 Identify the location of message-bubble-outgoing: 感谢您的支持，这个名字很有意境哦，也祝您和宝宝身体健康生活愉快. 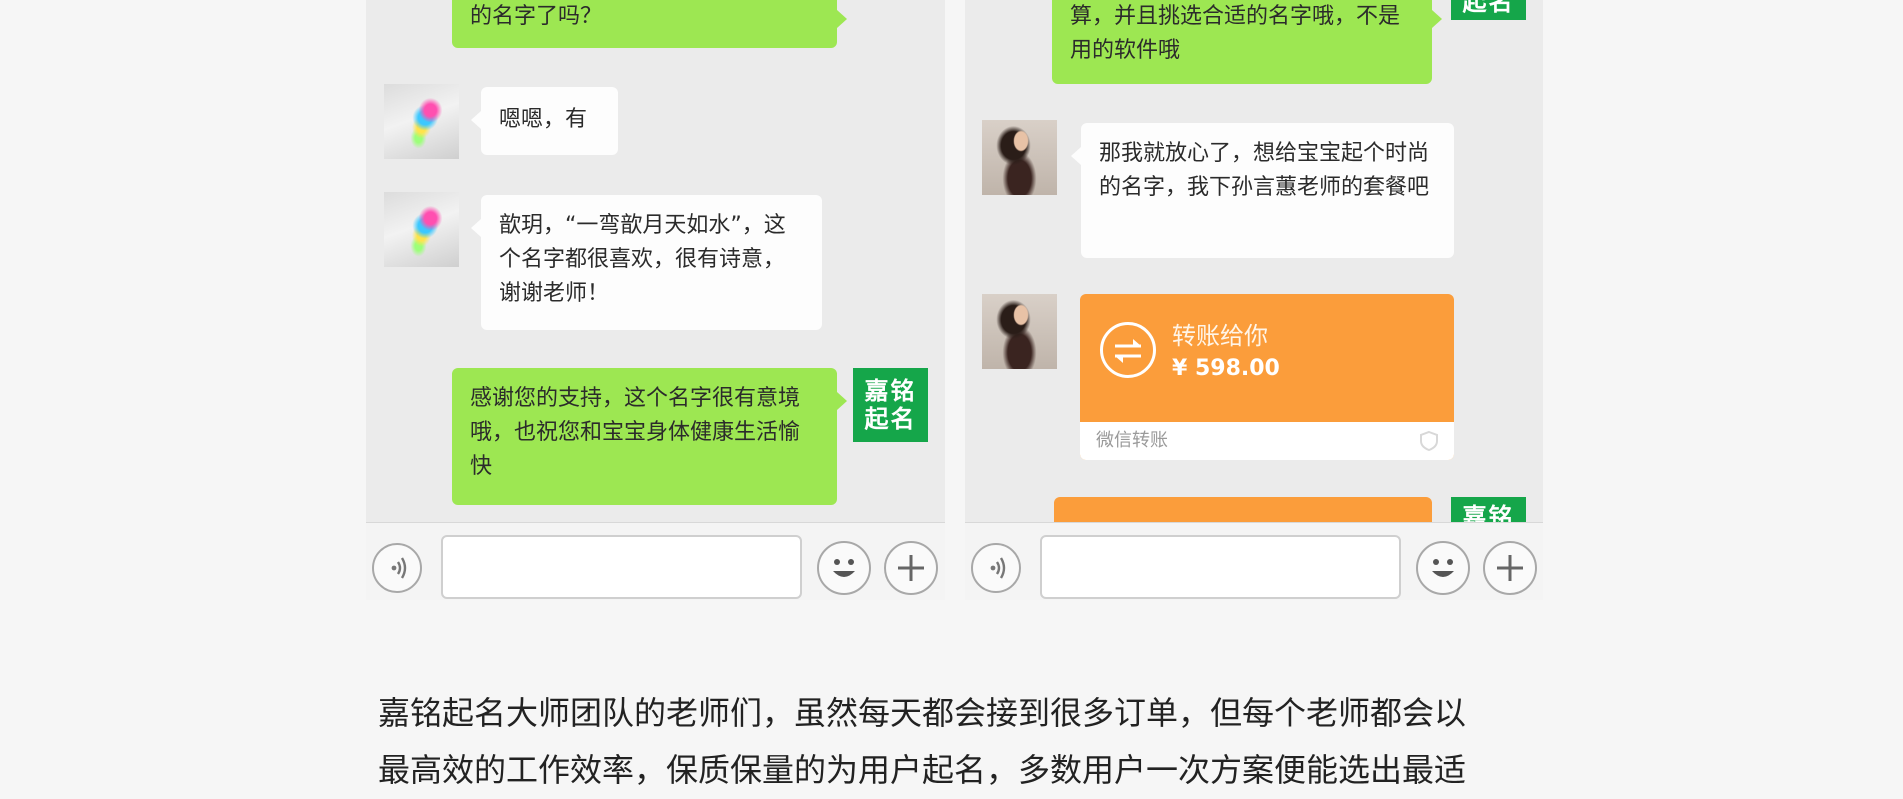
(649, 436).